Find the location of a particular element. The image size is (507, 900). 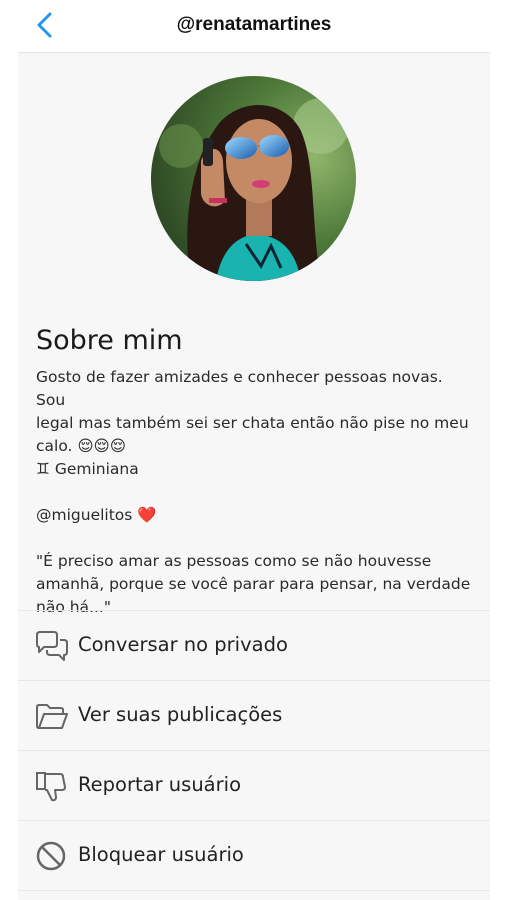

thumbs-down-icon is located at coordinates (51, 787).